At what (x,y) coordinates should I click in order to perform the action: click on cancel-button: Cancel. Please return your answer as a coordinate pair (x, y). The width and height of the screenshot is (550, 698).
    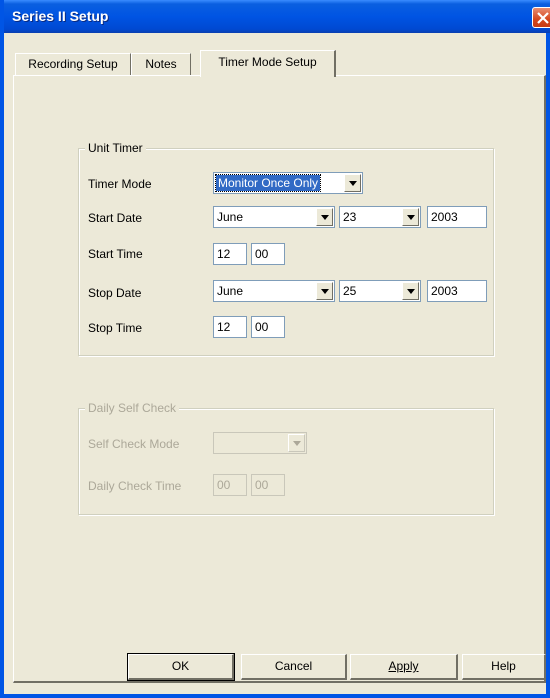
    Looking at the image, I should click on (294, 667).